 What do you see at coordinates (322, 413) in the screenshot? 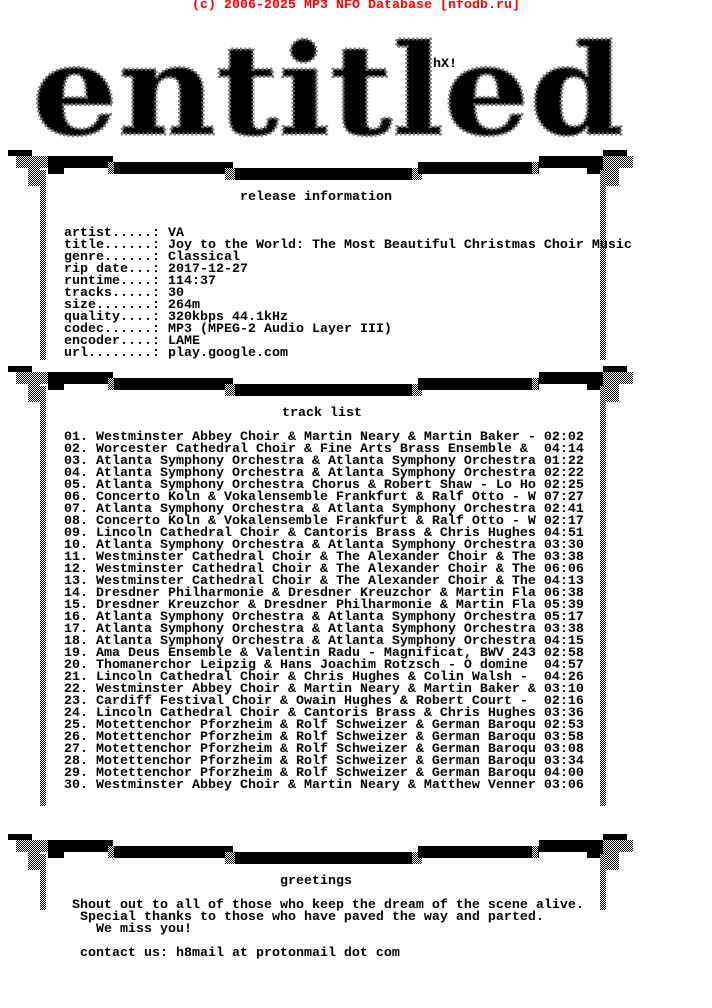
I see `section-title-tracks: track list` at bounding box center [322, 413].